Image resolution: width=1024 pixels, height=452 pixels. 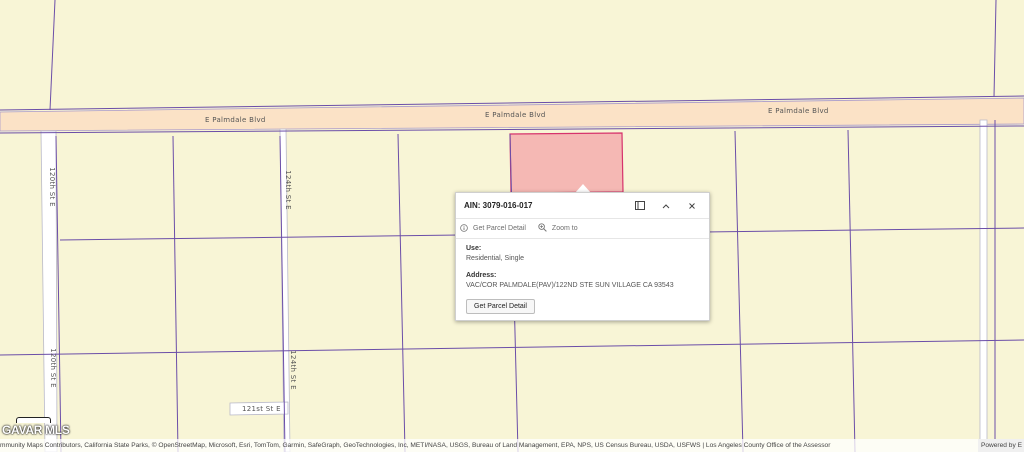 I want to click on road-label-121st: 121st St E, so click(x=261, y=409).